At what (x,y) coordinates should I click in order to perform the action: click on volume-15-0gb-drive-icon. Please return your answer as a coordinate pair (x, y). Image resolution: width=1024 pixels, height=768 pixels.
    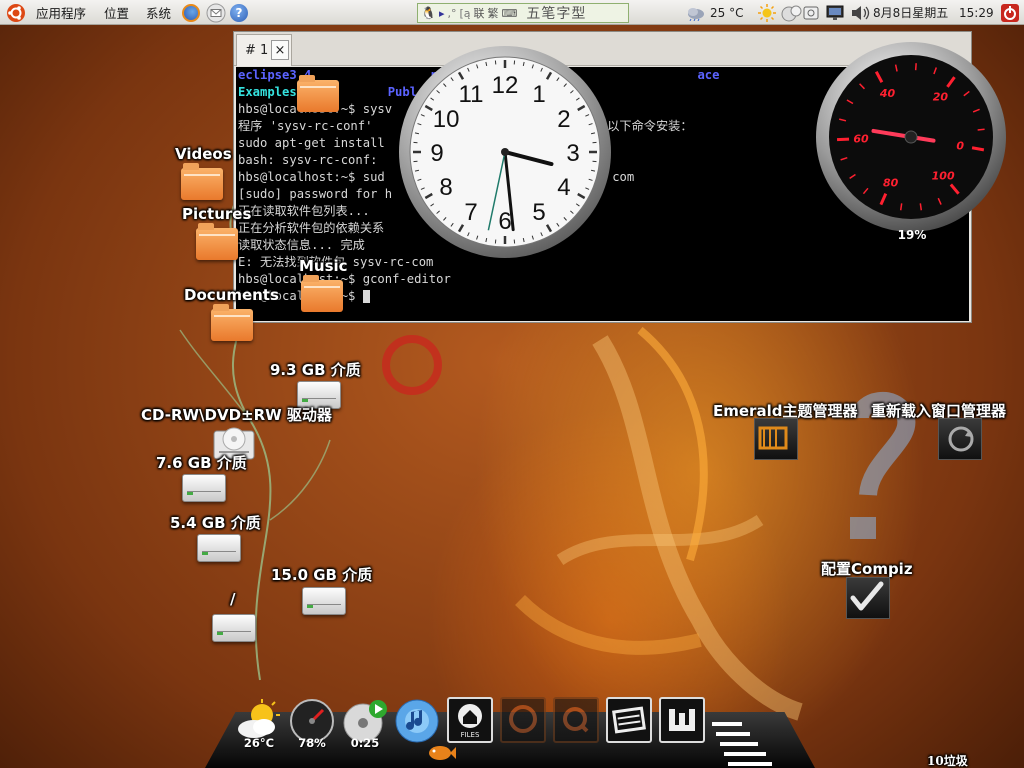
    Looking at the image, I should click on (324, 601).